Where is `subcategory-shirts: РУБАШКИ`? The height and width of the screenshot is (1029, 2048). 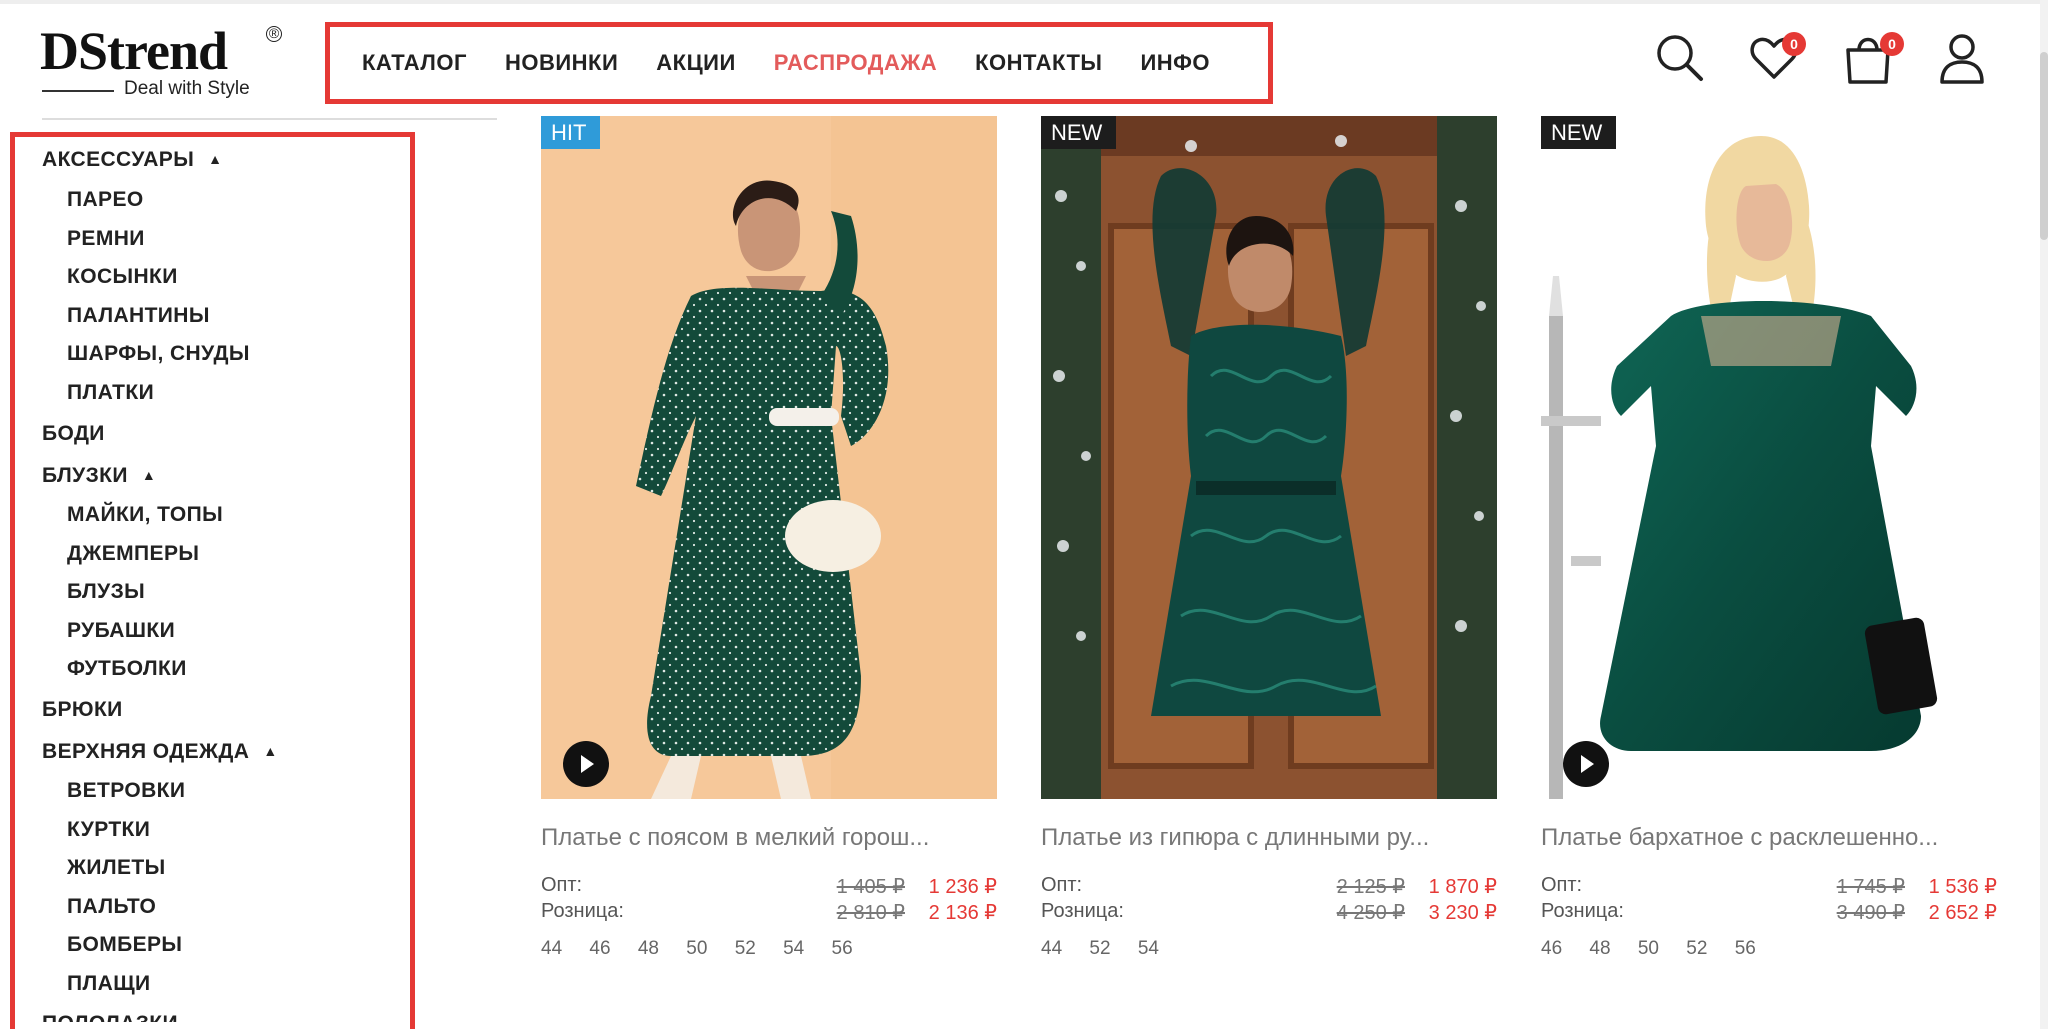 subcategory-shirts: РУБАШКИ is located at coordinates (121, 631).